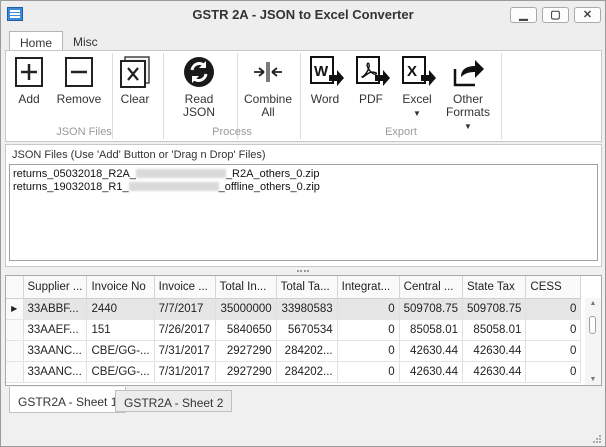 The height and width of the screenshot is (447, 606). Describe the element at coordinates (268, 72) in the screenshot. I see `combine-arrows-icon` at that location.